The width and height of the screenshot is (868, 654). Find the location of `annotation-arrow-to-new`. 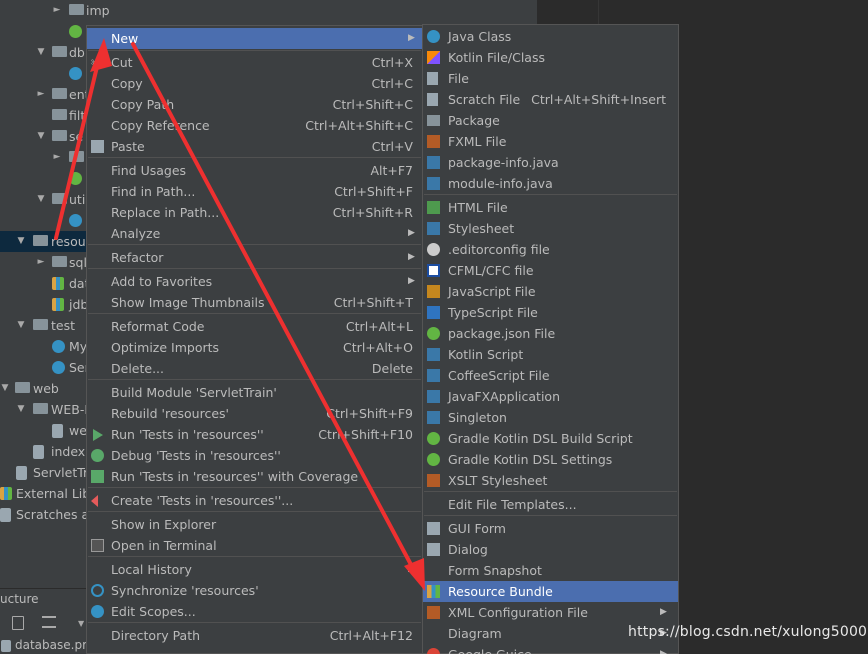

annotation-arrow-to-new is located at coordinates (78, 144).